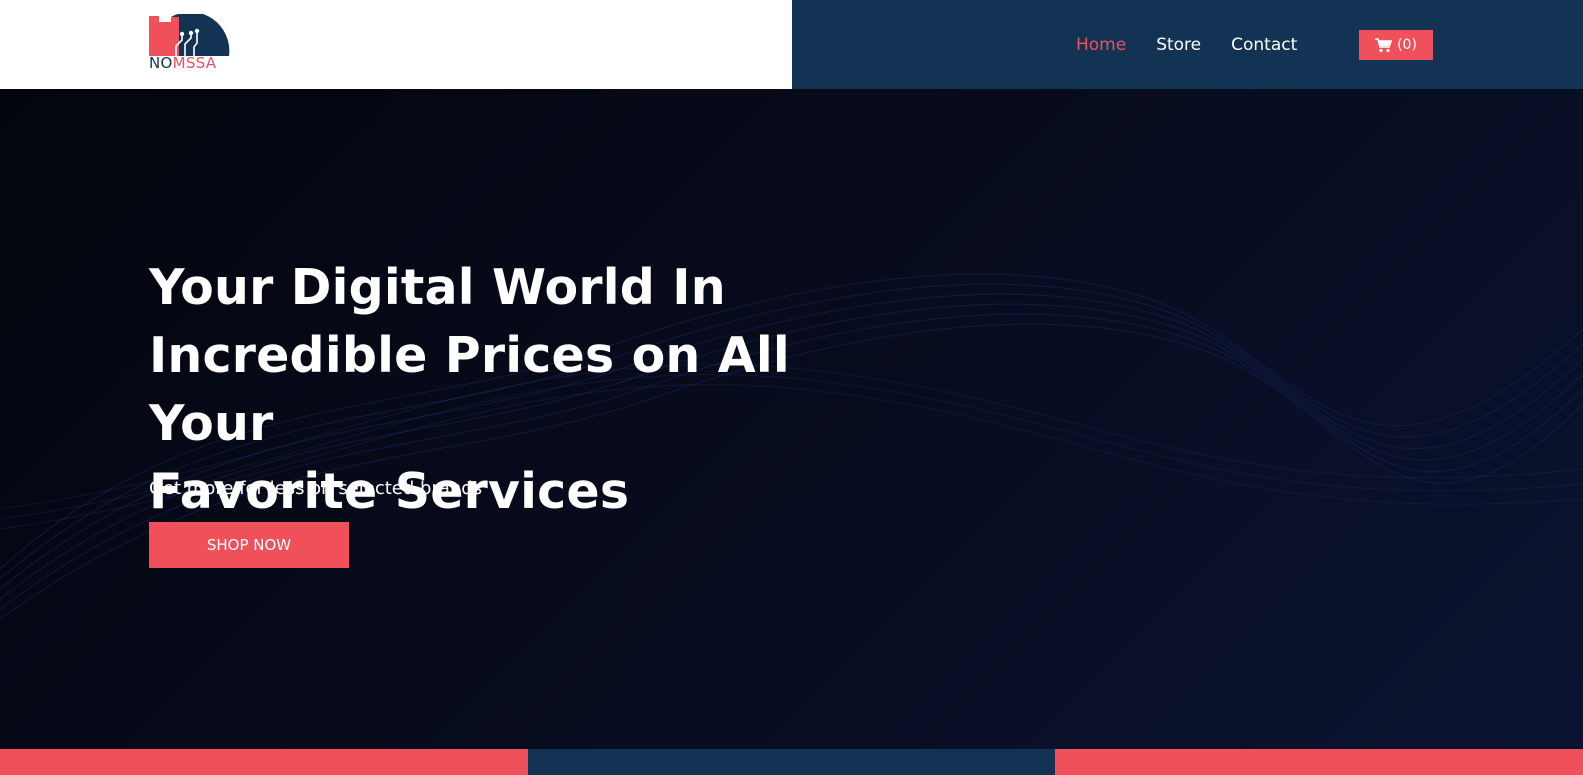  I want to click on hero-title-line-1: Your Digital World In, so click(437, 287).